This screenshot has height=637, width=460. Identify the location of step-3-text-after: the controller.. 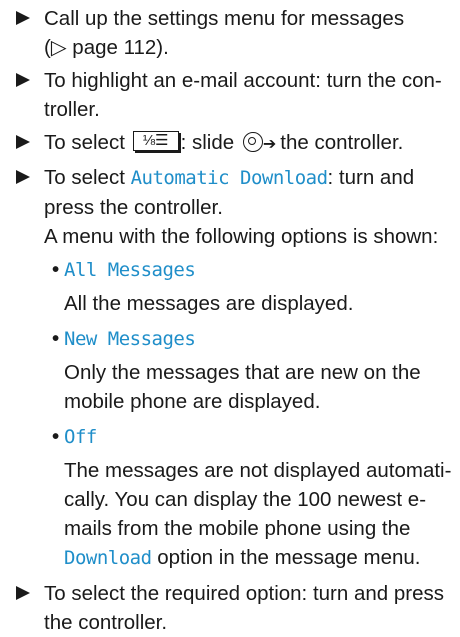
(342, 142).